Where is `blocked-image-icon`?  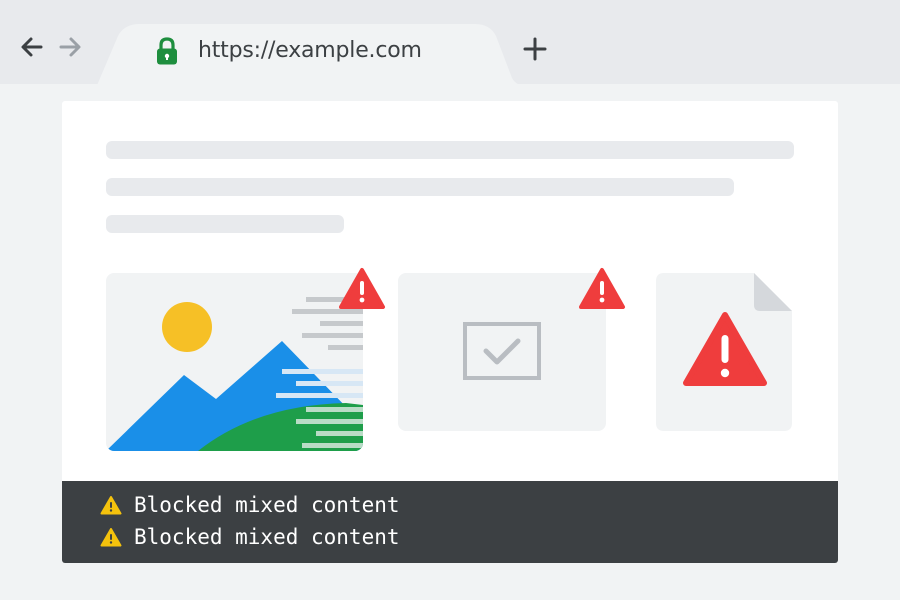 blocked-image-icon is located at coordinates (234, 374).